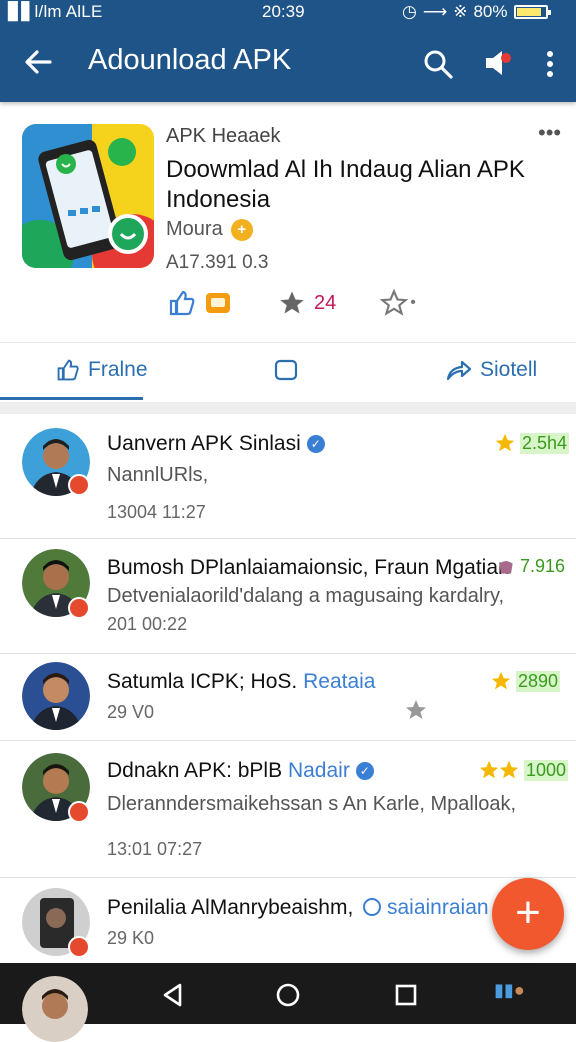  Describe the element at coordinates (549, 133) in the screenshot. I see `card-more-icon: •••` at that location.